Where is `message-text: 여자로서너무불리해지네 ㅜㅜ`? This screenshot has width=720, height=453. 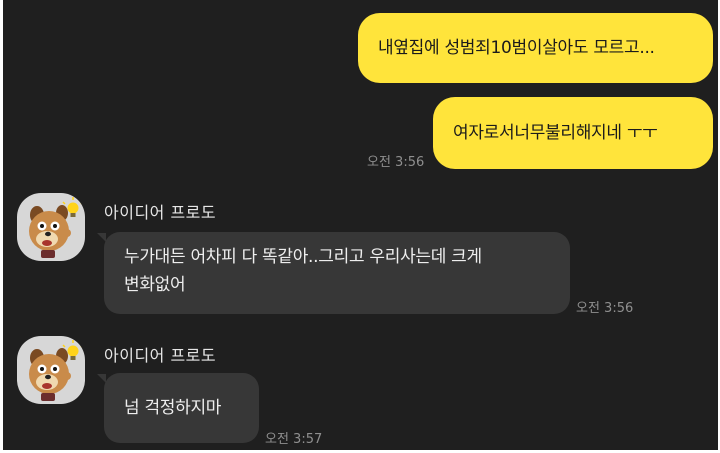
message-text: 여자로서너무불리해지네 ㅜㅜ is located at coordinates (555, 133).